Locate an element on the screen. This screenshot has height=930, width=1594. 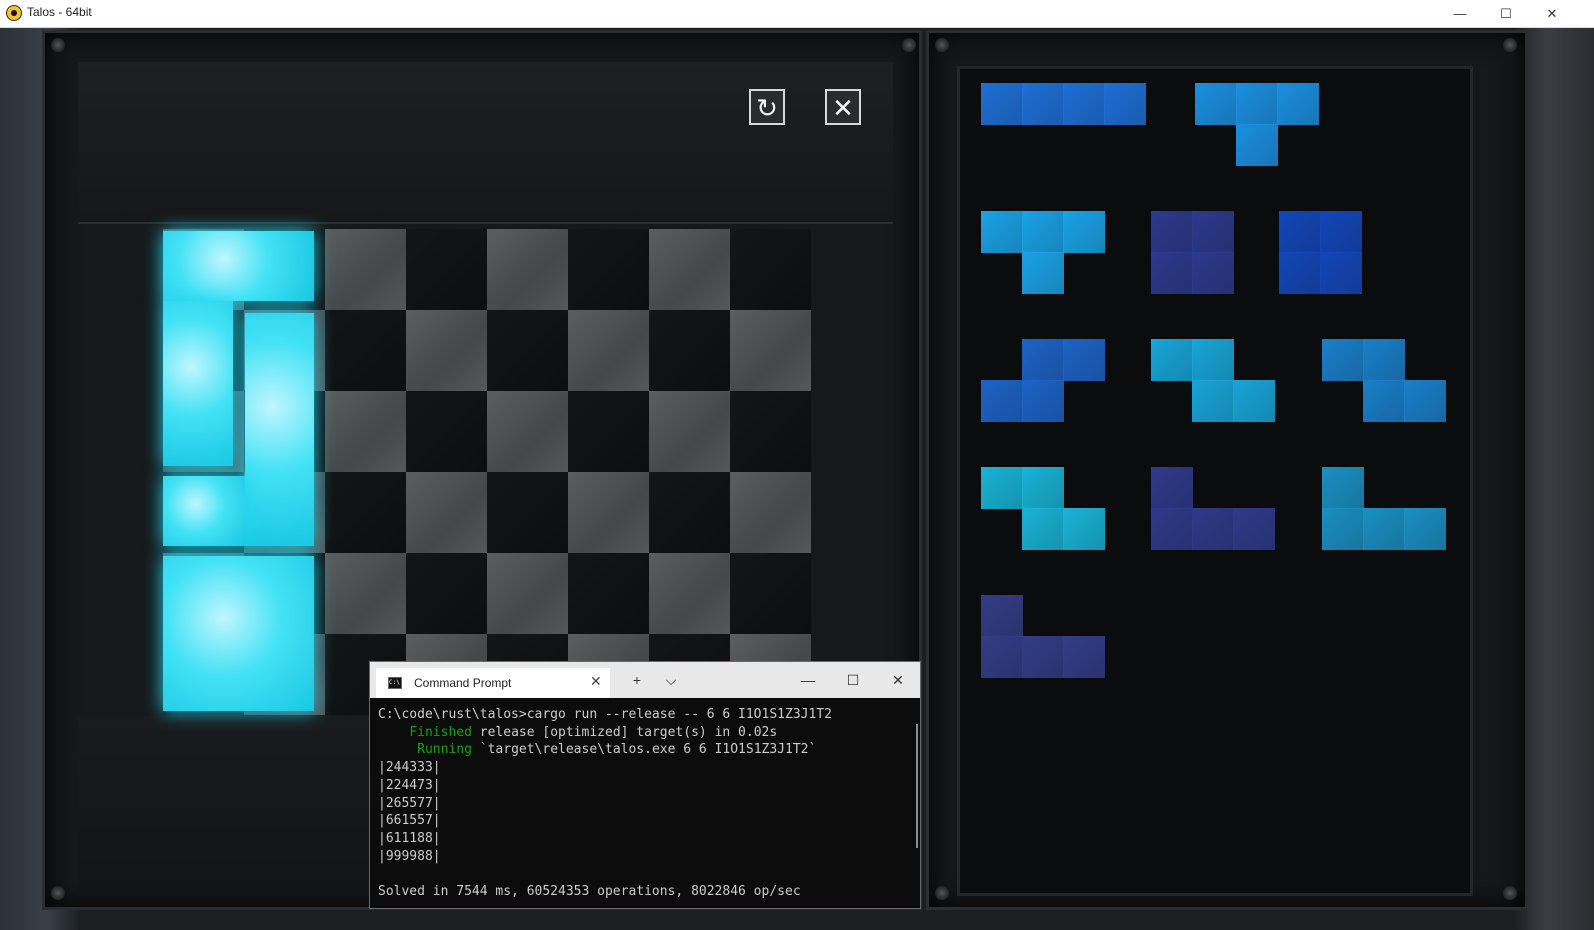
tab-close-icon: ✕ is located at coordinates (596, 681).